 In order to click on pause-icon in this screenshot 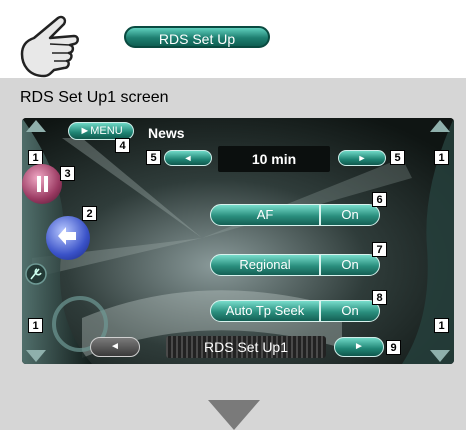, I will do `click(42, 184)`.